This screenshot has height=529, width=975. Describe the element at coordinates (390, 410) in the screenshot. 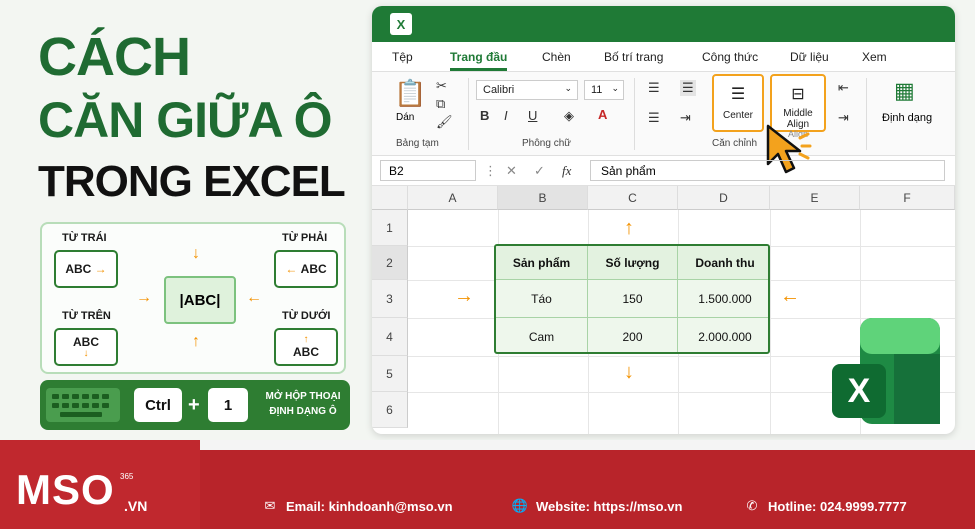

I see `row-header-6: 6` at that location.